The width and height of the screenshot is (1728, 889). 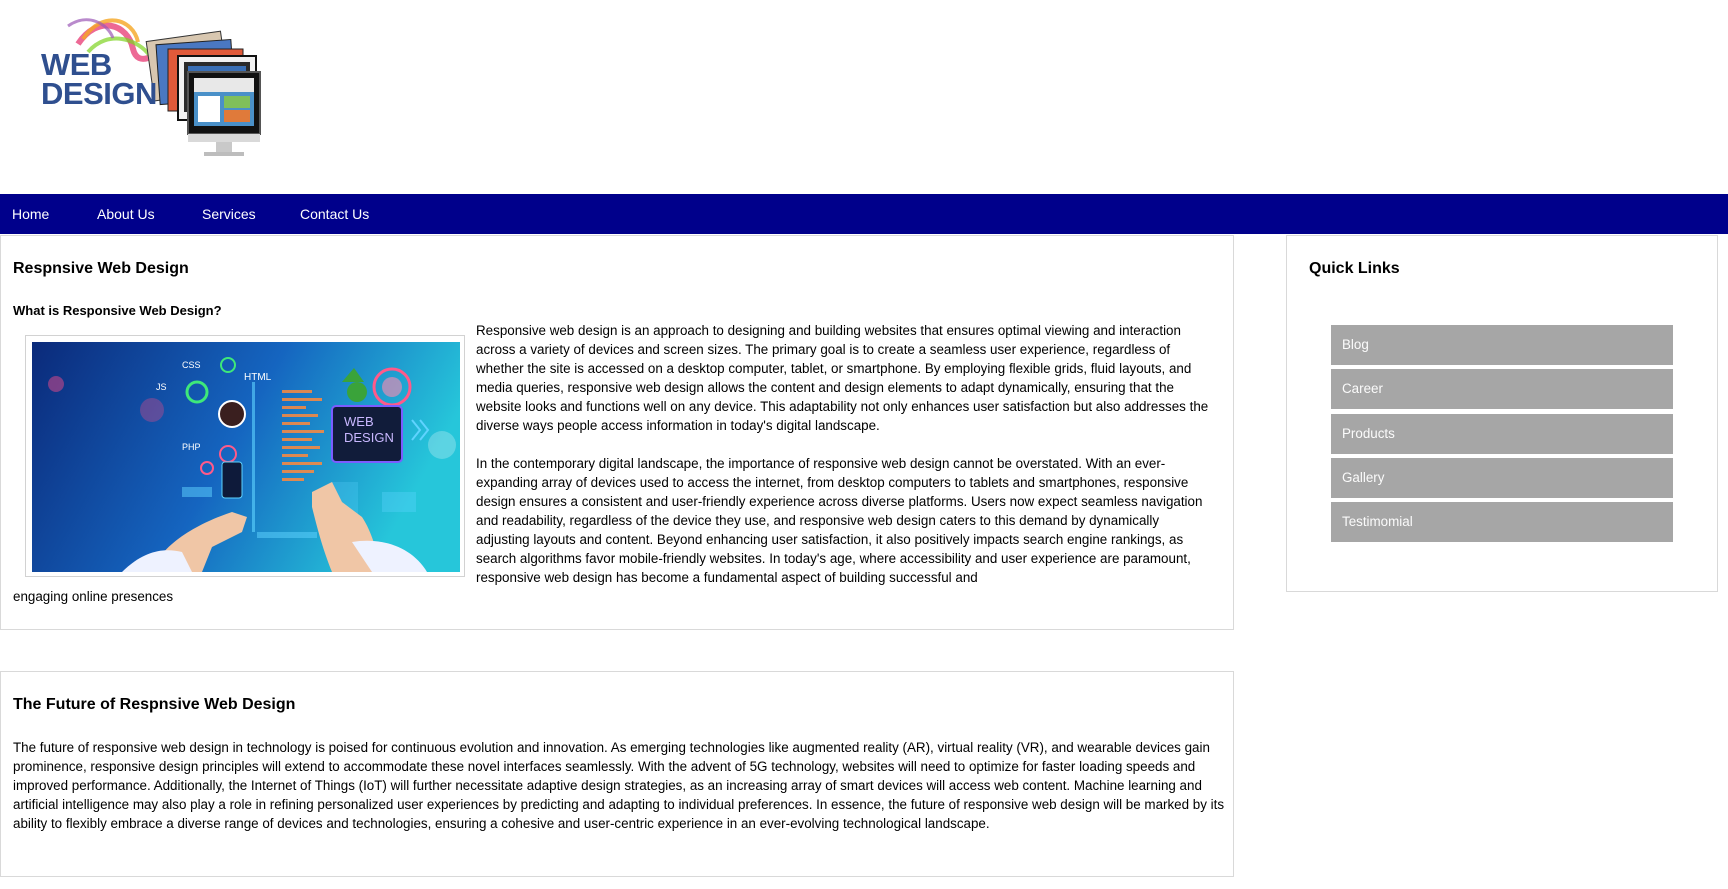 What do you see at coordinates (1354, 268) in the screenshot?
I see `quick-links-title: Quick Links` at bounding box center [1354, 268].